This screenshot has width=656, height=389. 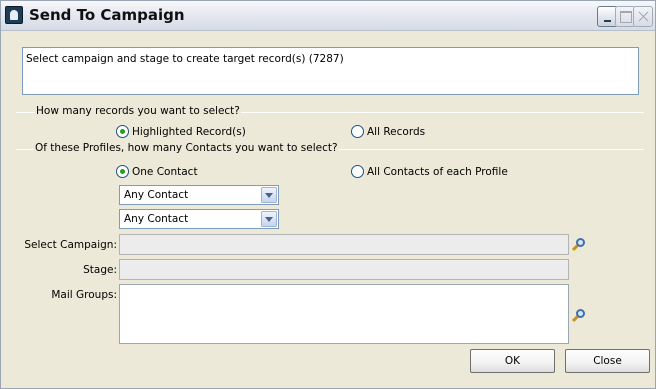 What do you see at coordinates (437, 172) in the screenshot?
I see `radio-all-contacts-label: All Contacts of each Profile` at bounding box center [437, 172].